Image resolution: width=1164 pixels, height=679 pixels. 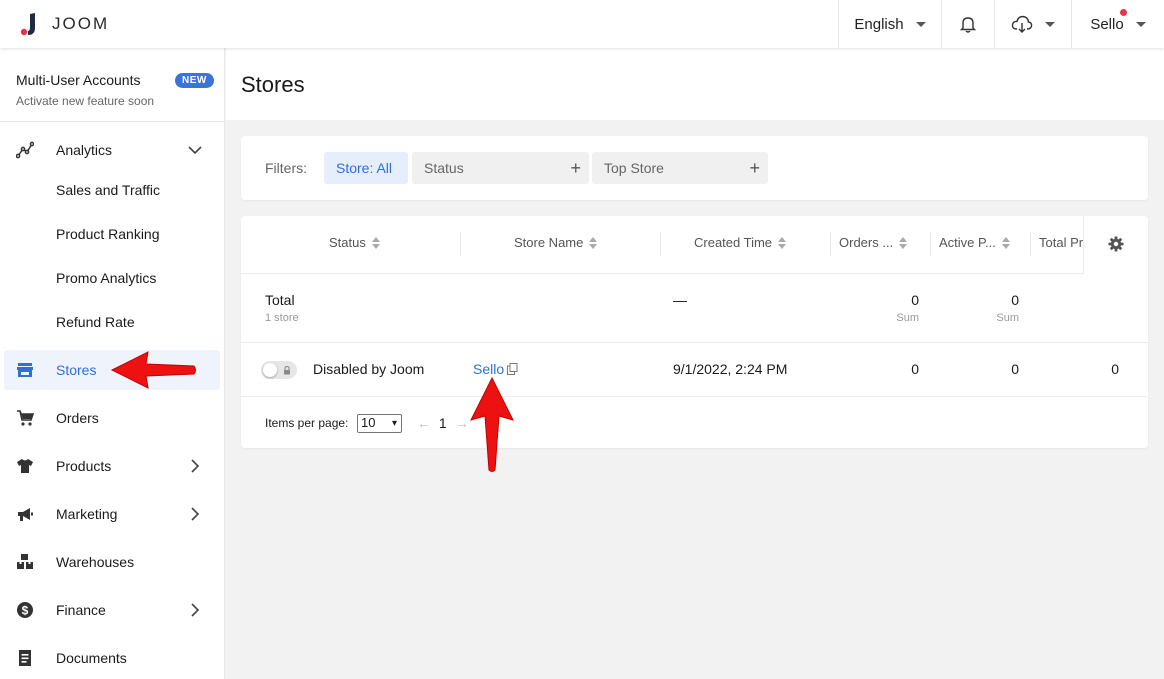 I want to click on sidebar-item-label: Orders, so click(x=77, y=418).